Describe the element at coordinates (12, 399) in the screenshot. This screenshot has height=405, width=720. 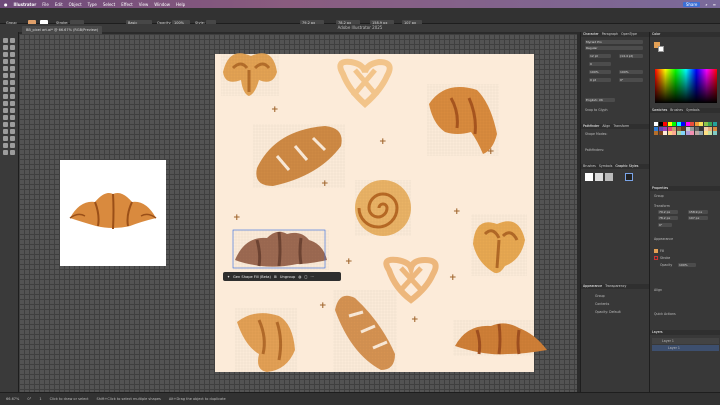
I see `zoom-level: 66.67%` at that location.